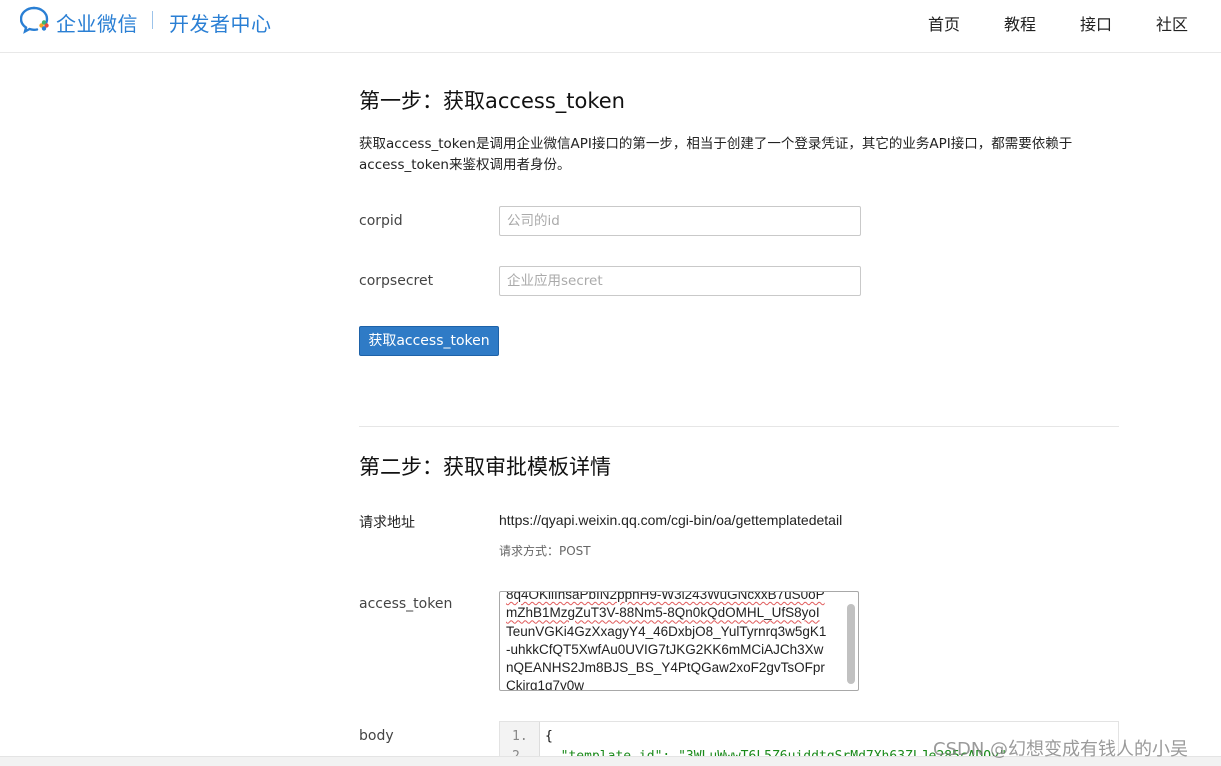  I want to click on brand-name: 企业微信, so click(97, 22).